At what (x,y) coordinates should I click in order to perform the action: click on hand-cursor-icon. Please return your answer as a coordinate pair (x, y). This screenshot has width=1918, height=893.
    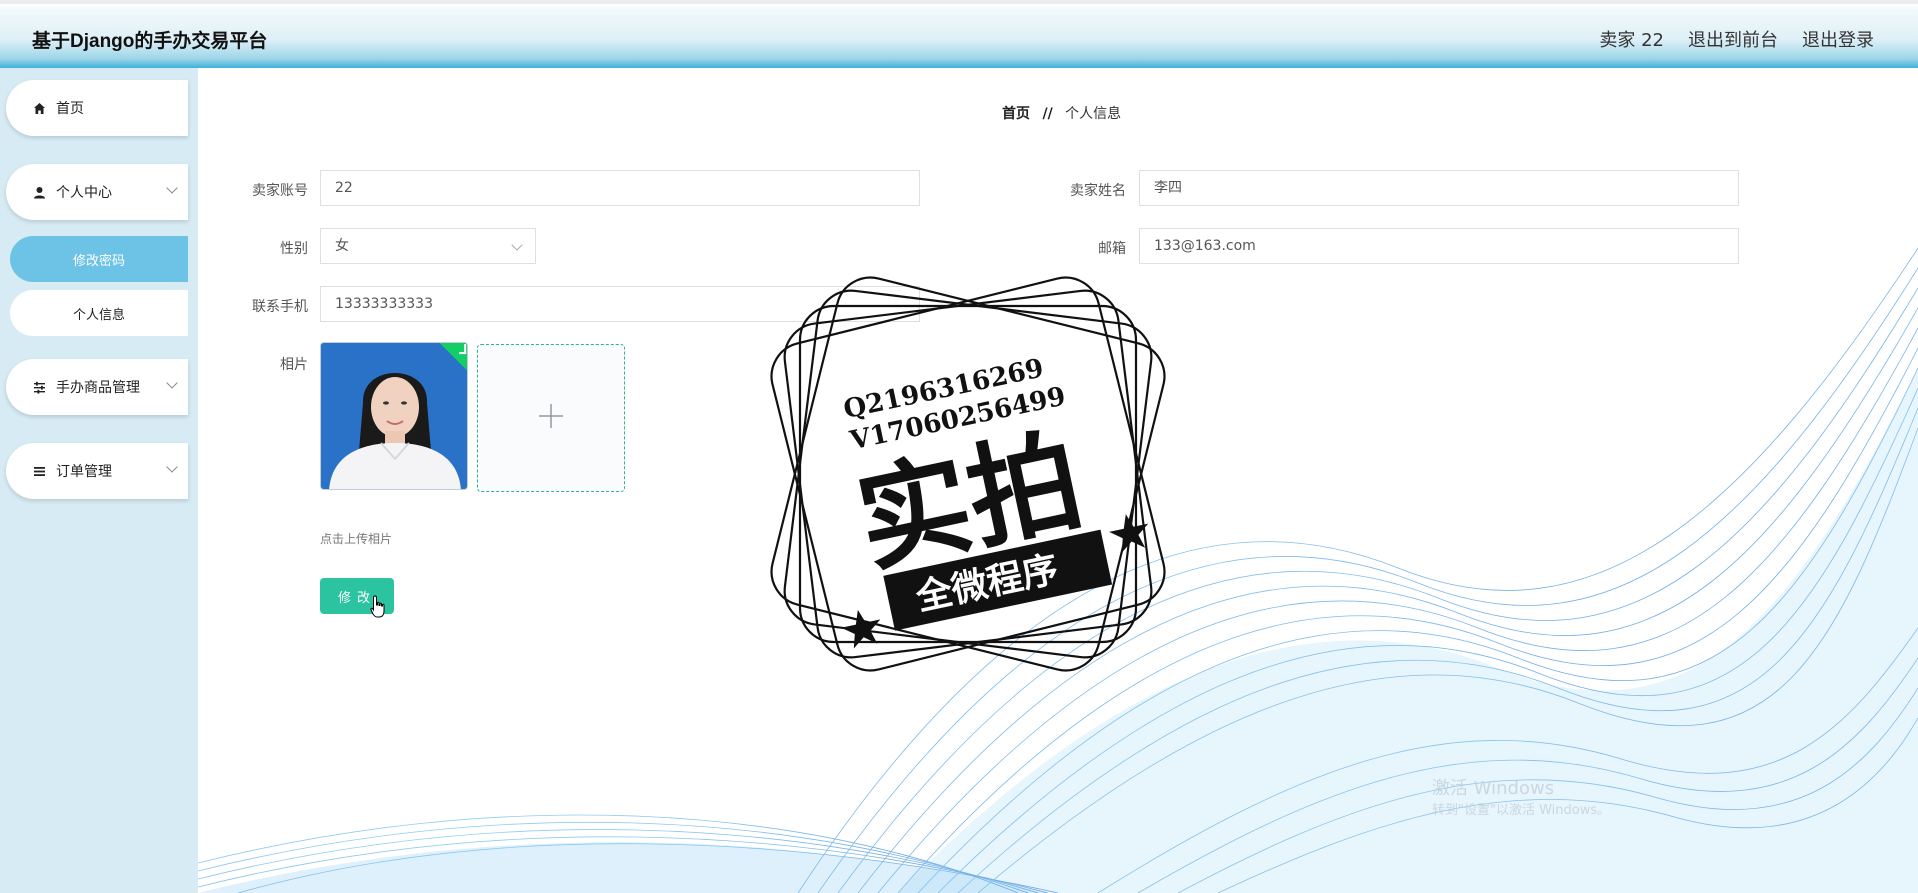
    Looking at the image, I should click on (377, 606).